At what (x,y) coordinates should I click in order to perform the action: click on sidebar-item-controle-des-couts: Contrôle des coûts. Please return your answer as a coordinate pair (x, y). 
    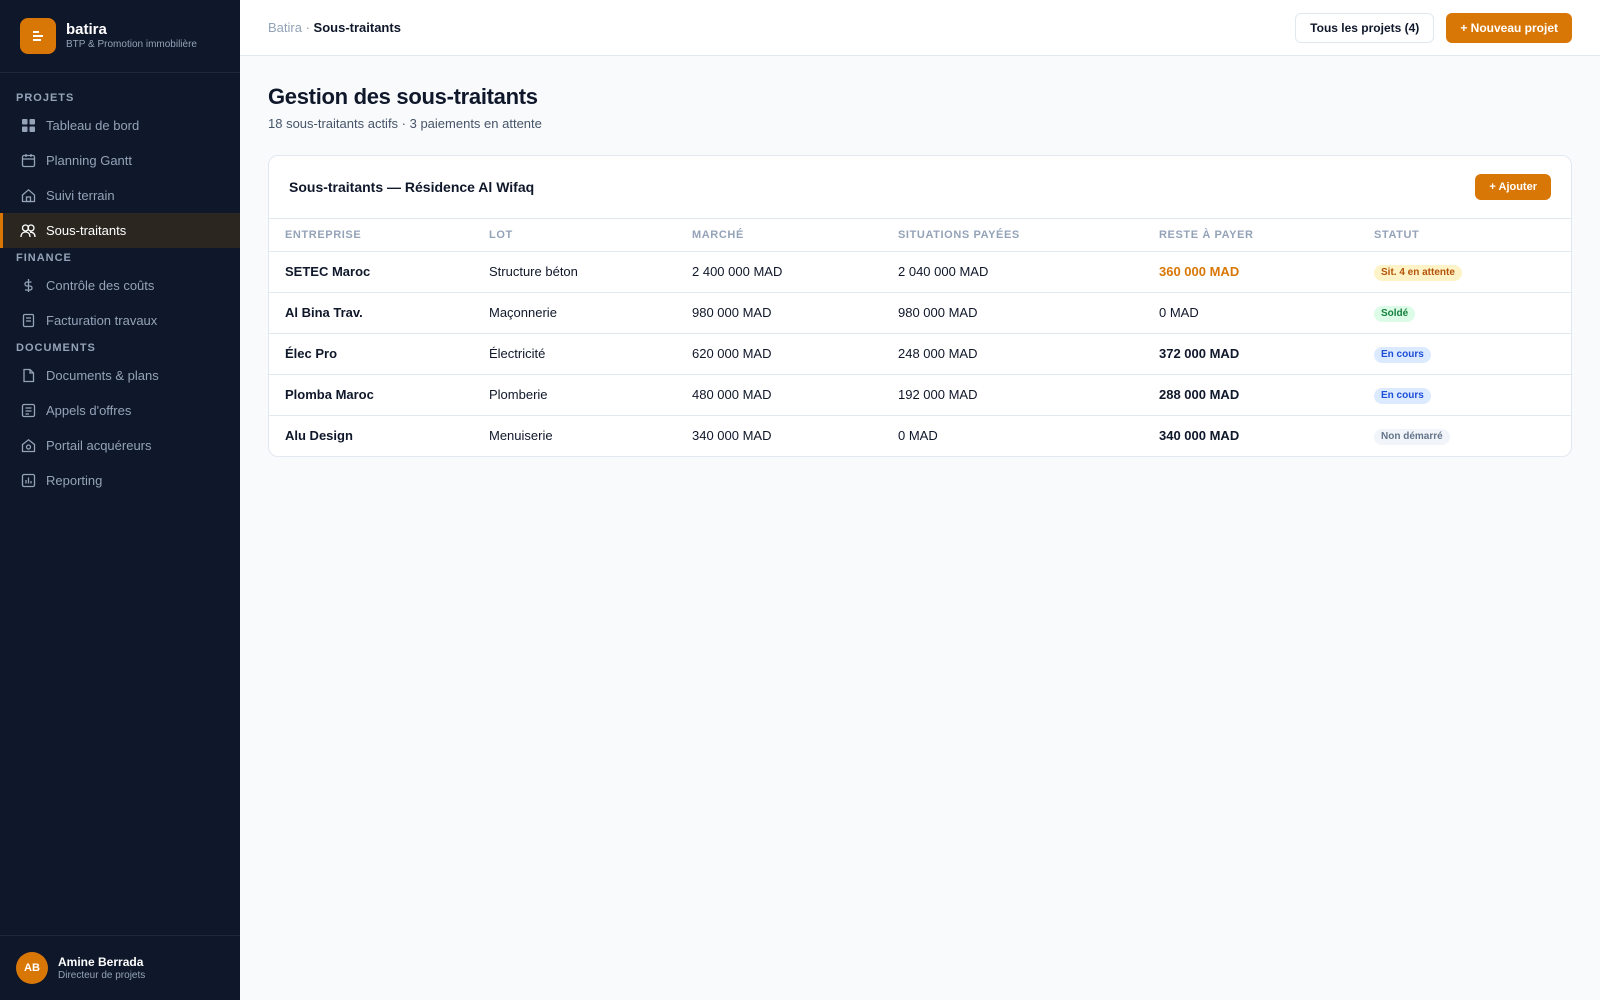
    Looking at the image, I should click on (120, 285).